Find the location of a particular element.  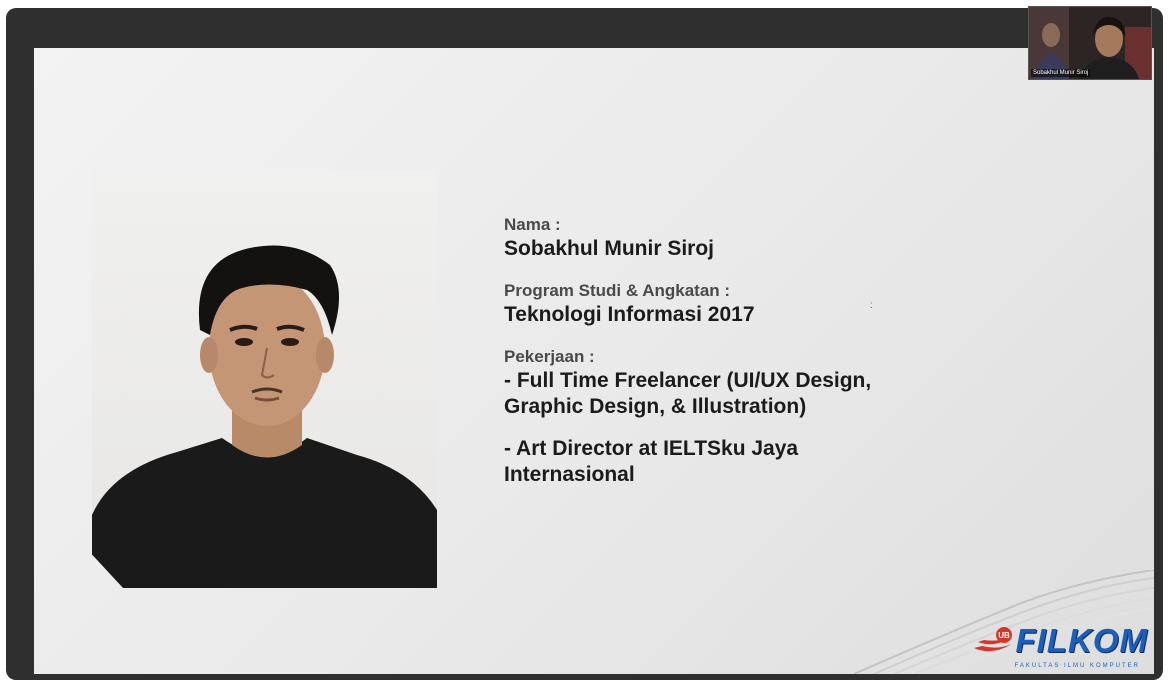

webcam-participant-name: Sobakhul Munir Siroj is located at coordinates (1061, 73).